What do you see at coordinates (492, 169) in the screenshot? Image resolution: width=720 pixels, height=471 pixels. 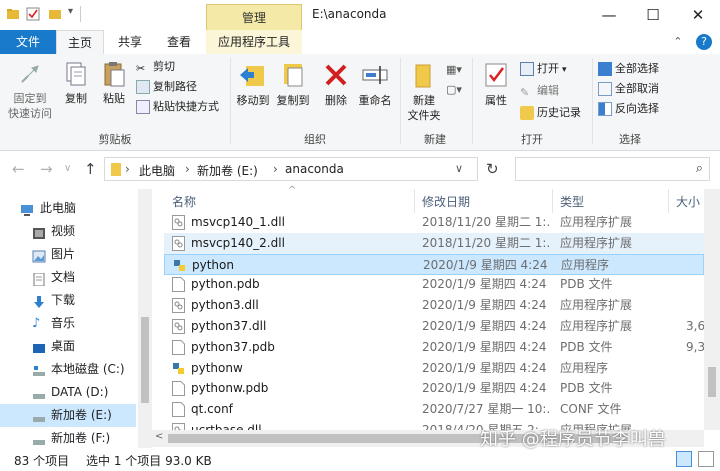 I see `refresh-icon: ↻` at bounding box center [492, 169].